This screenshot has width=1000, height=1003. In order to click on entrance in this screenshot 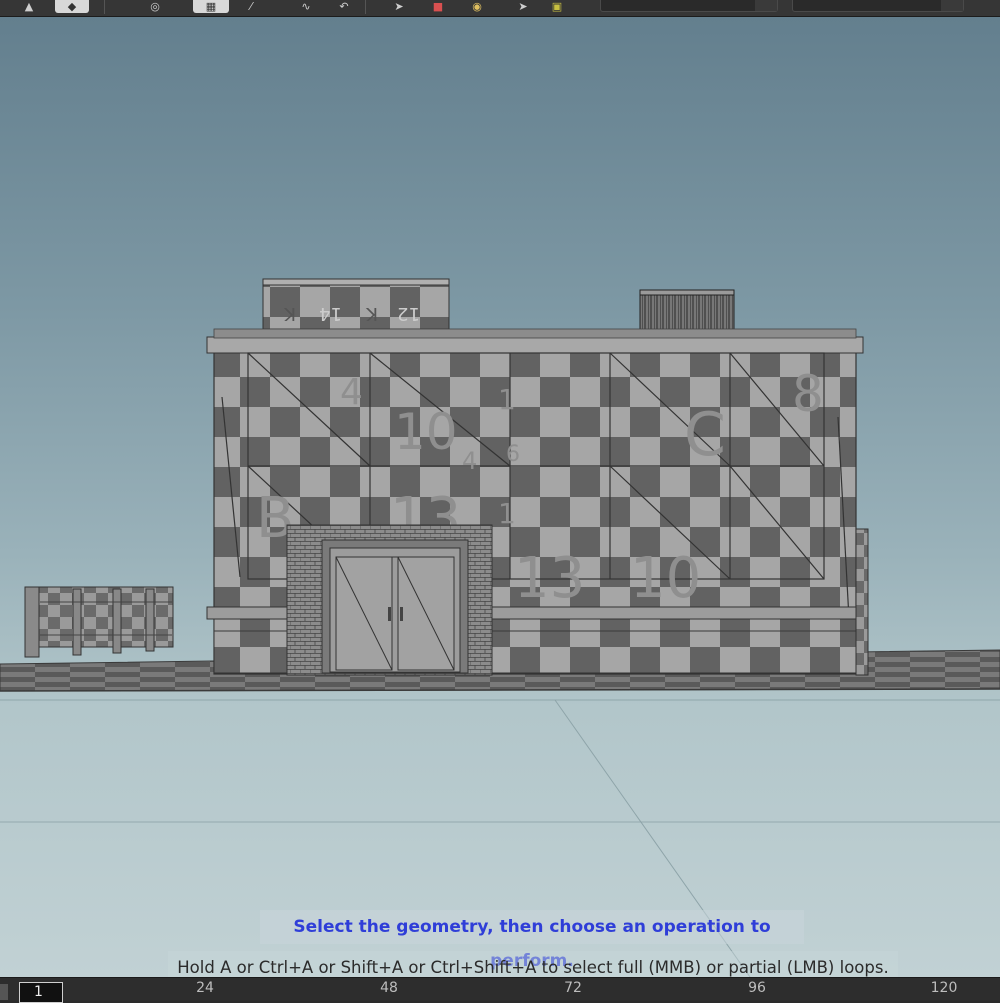, I will do `click(389, 600)`.